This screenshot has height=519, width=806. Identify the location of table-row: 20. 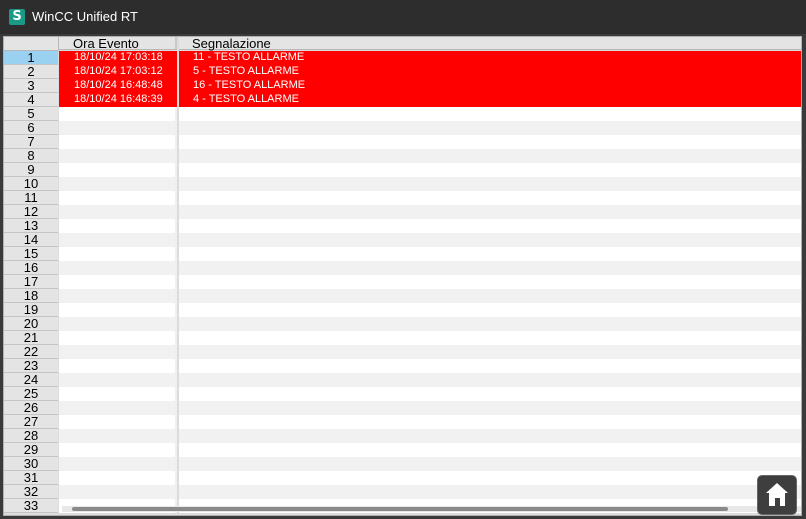
(402, 324).